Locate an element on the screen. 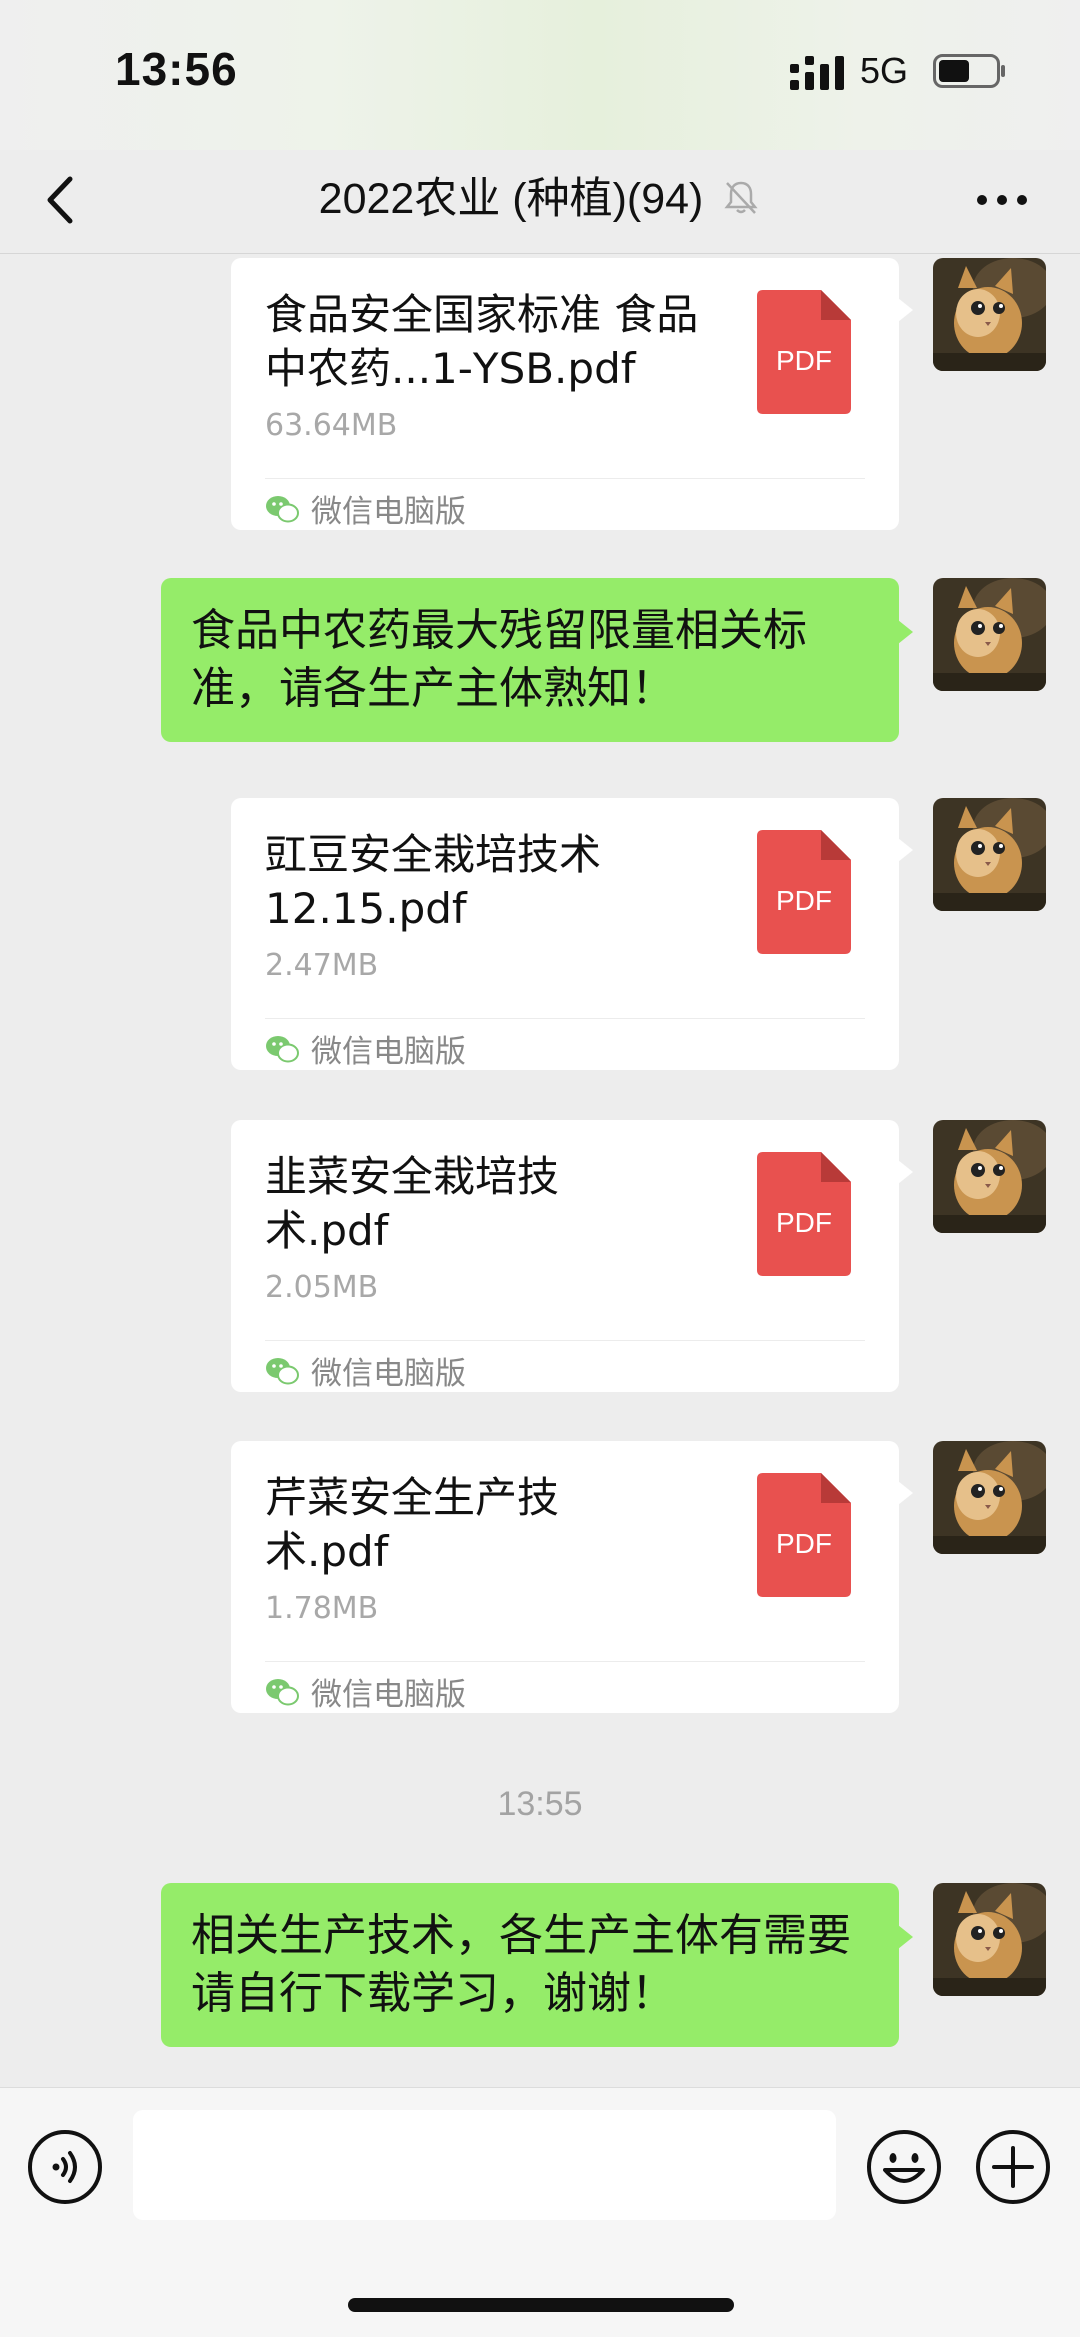 This screenshot has width=1080, height=2337. text-message: 食品中农药最大残留限量相关标准，请各生产主体熟知！ is located at coordinates (537, 660).